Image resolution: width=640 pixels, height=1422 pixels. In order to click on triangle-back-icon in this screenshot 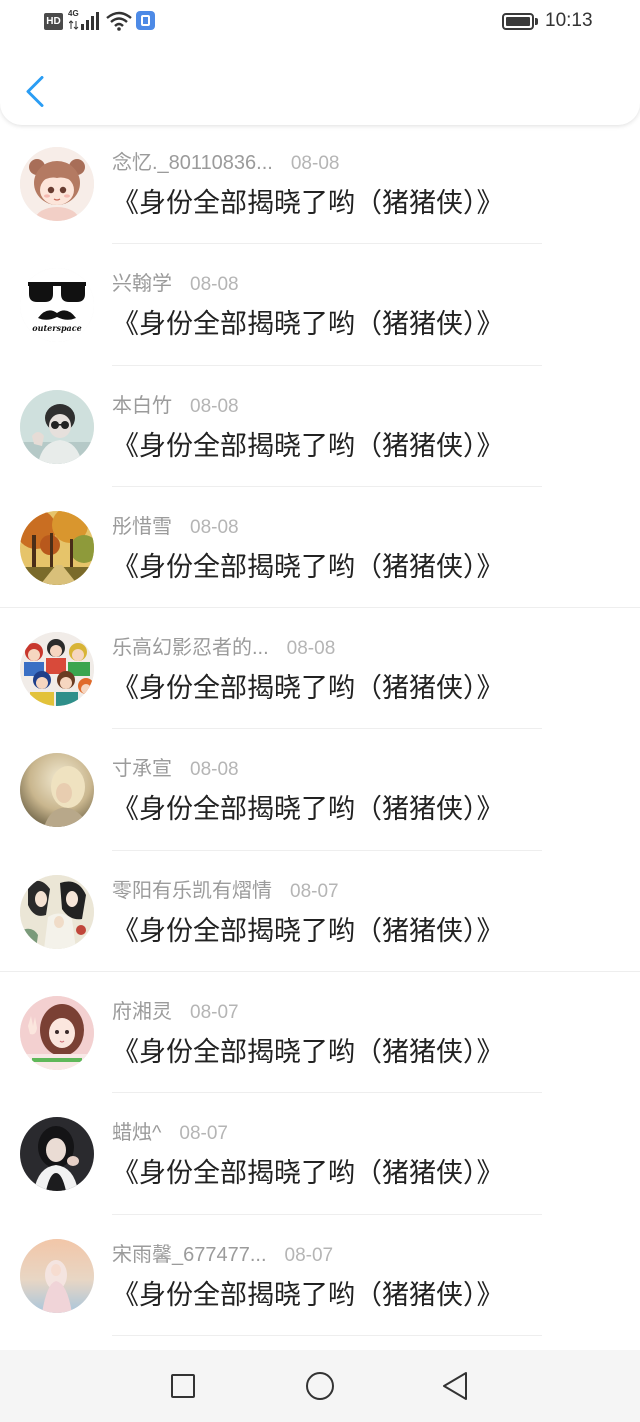, I will do `click(455, 1386)`.